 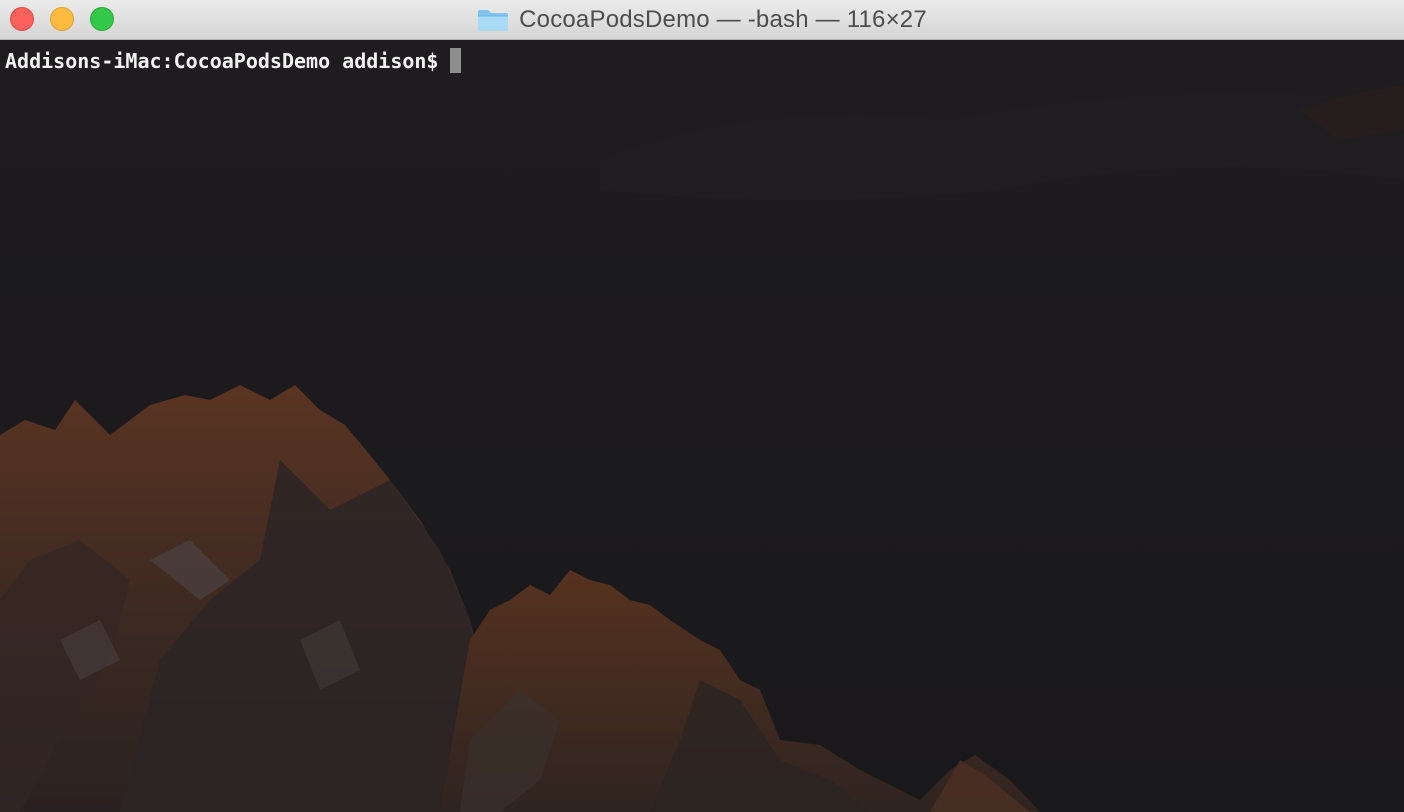 What do you see at coordinates (493, 20) in the screenshot?
I see `folder-icon` at bounding box center [493, 20].